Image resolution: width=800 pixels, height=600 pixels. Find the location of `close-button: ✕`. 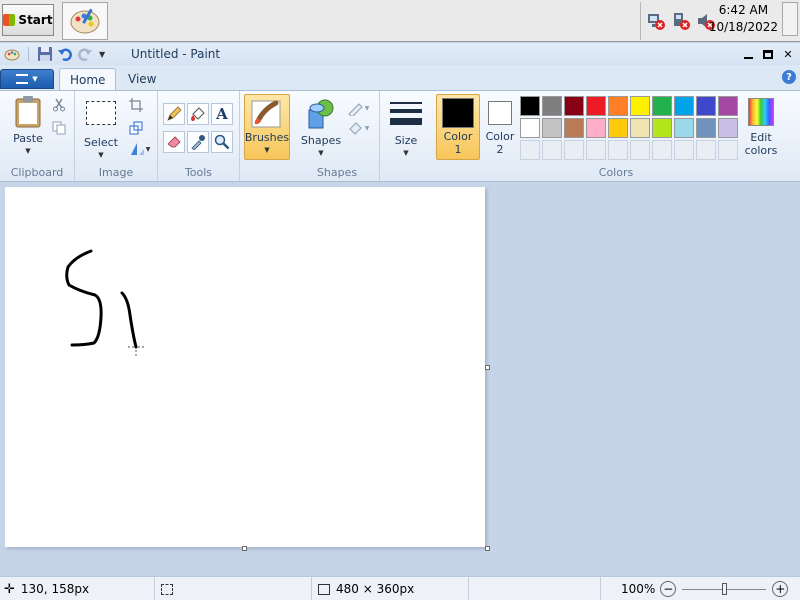

close-button: ✕ is located at coordinates (788, 54).